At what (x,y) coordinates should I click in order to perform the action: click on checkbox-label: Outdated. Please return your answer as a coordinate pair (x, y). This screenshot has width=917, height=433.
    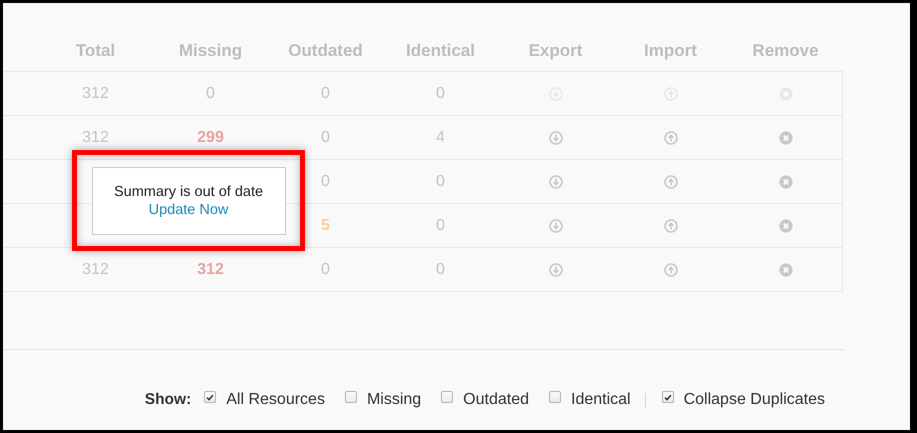
    Looking at the image, I should click on (496, 400).